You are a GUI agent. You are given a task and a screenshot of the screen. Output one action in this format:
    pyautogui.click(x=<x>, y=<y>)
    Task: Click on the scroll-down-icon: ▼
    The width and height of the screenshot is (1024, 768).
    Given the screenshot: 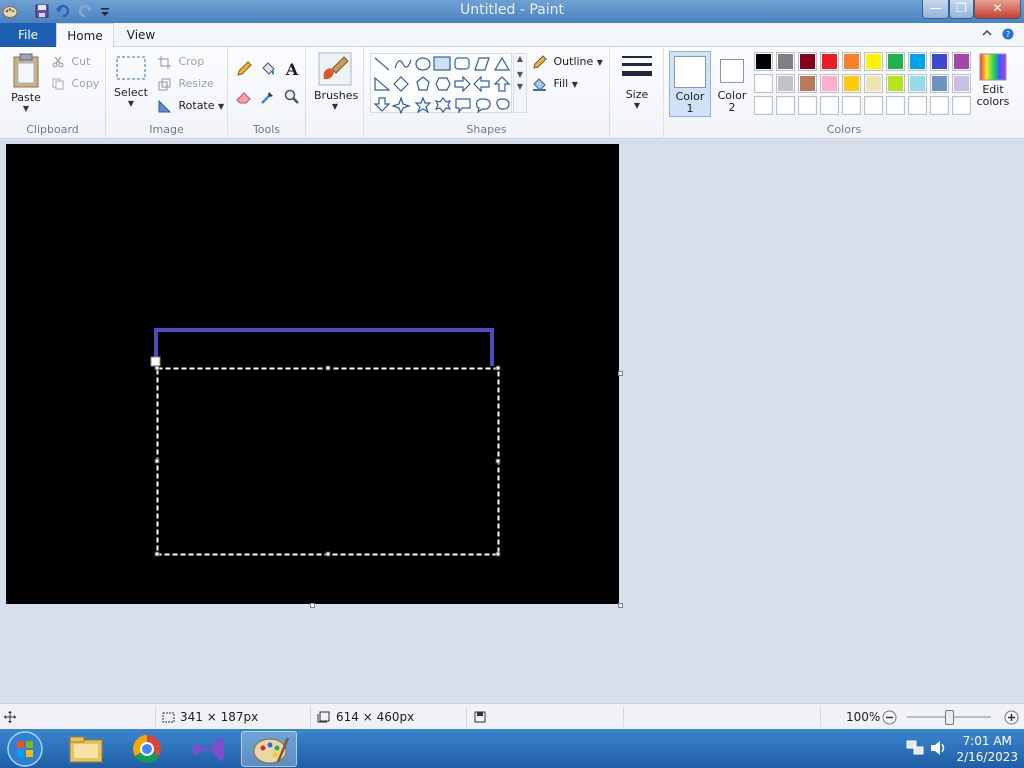 What is the action you would take?
    pyautogui.click(x=520, y=74)
    